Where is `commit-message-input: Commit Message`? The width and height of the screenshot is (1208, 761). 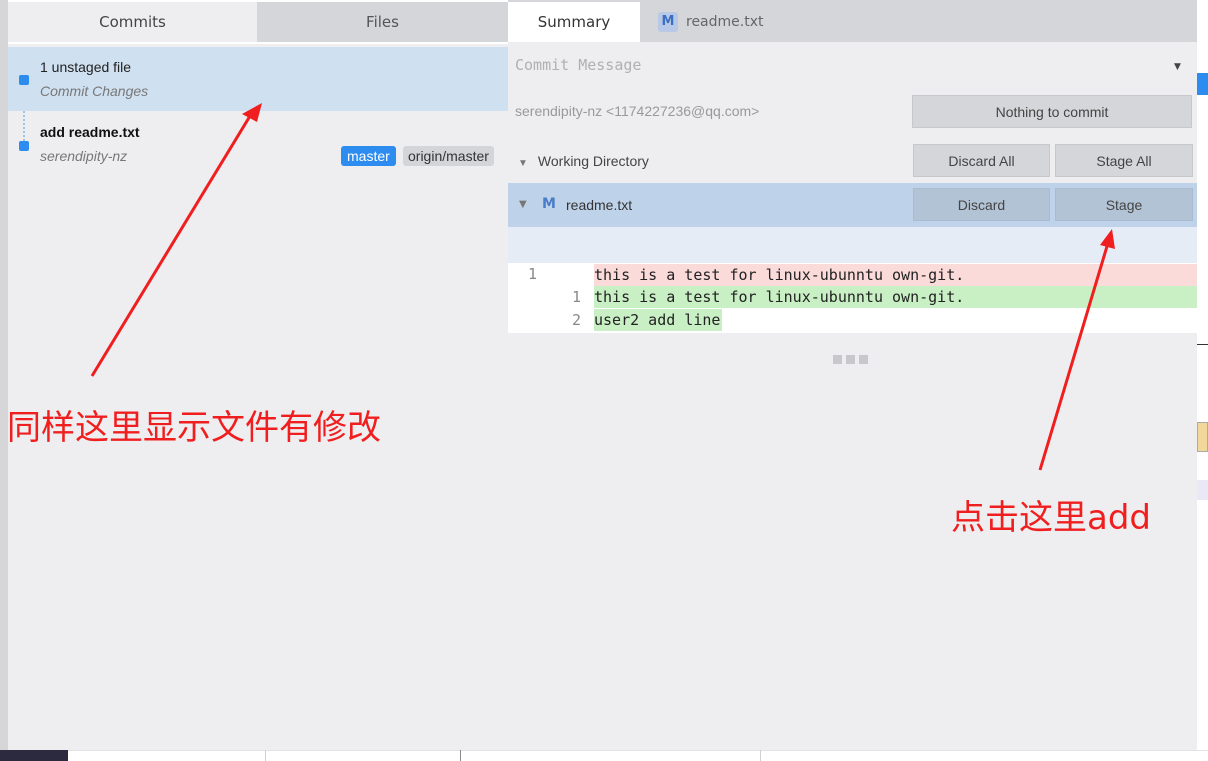 commit-message-input: Commit Message is located at coordinates (578, 65).